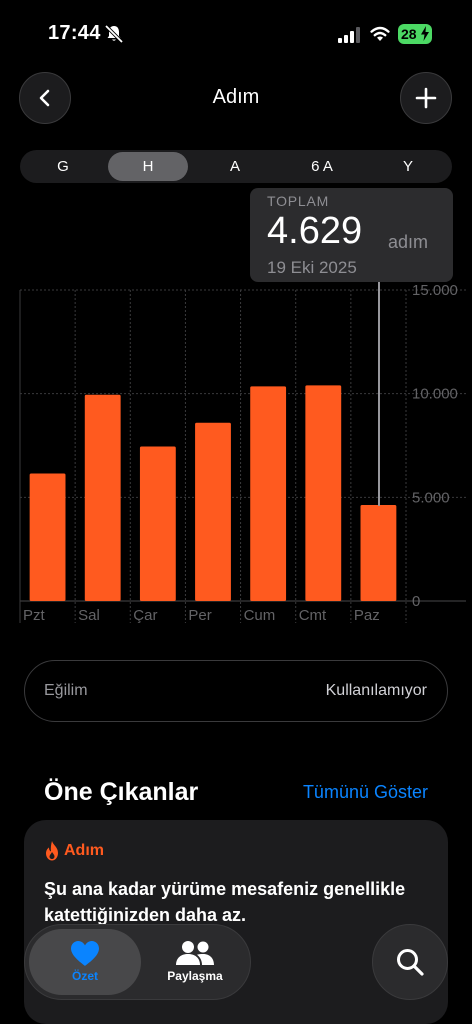  Describe the element at coordinates (425, 33) in the screenshot. I see `charging-bolt-icon` at that location.